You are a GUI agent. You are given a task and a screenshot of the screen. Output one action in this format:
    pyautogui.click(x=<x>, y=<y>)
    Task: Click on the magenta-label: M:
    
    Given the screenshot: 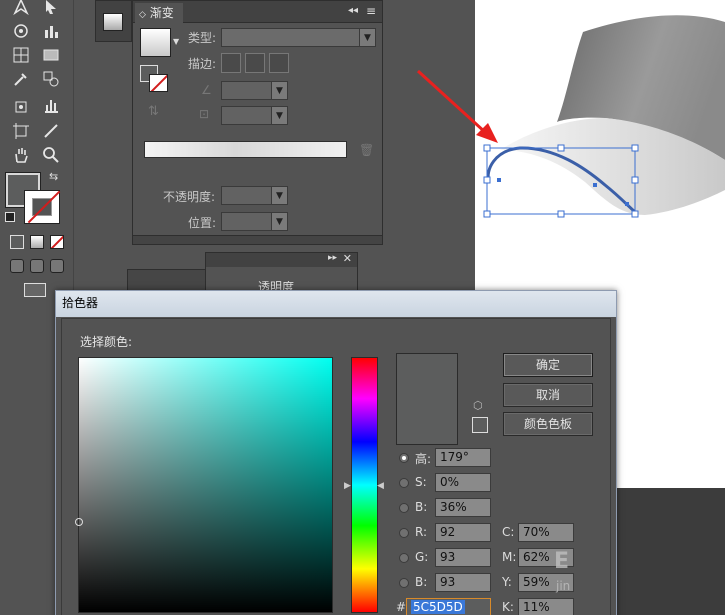 What is the action you would take?
    pyautogui.click(x=509, y=557)
    